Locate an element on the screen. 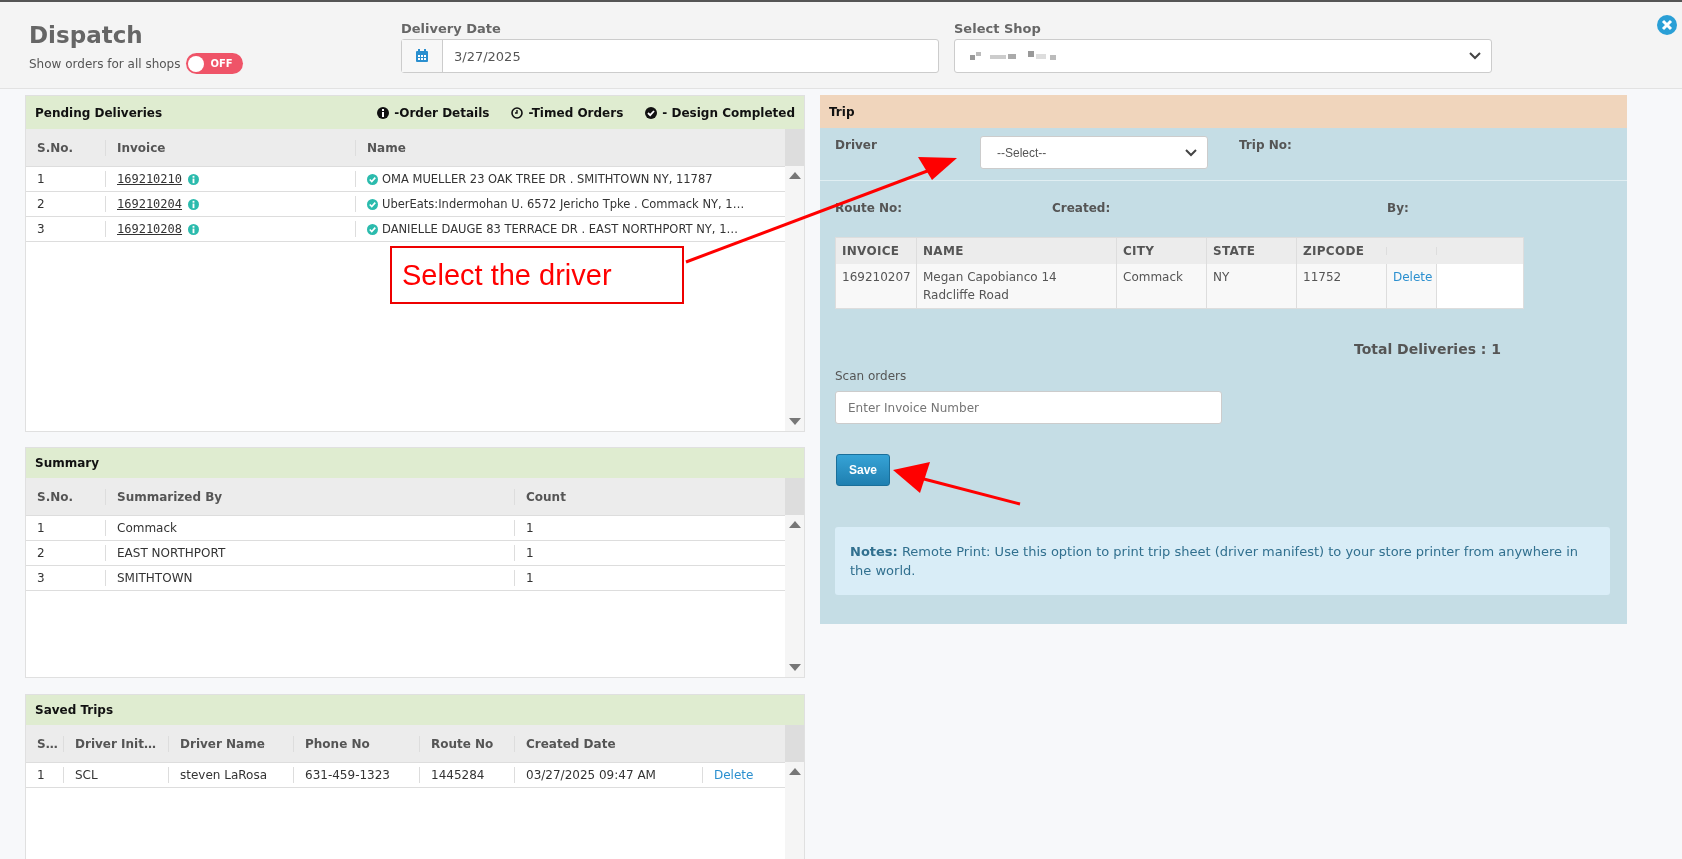 Image resolution: width=1682 pixels, height=859 pixels. panel-title: Saved Trips is located at coordinates (74, 710).